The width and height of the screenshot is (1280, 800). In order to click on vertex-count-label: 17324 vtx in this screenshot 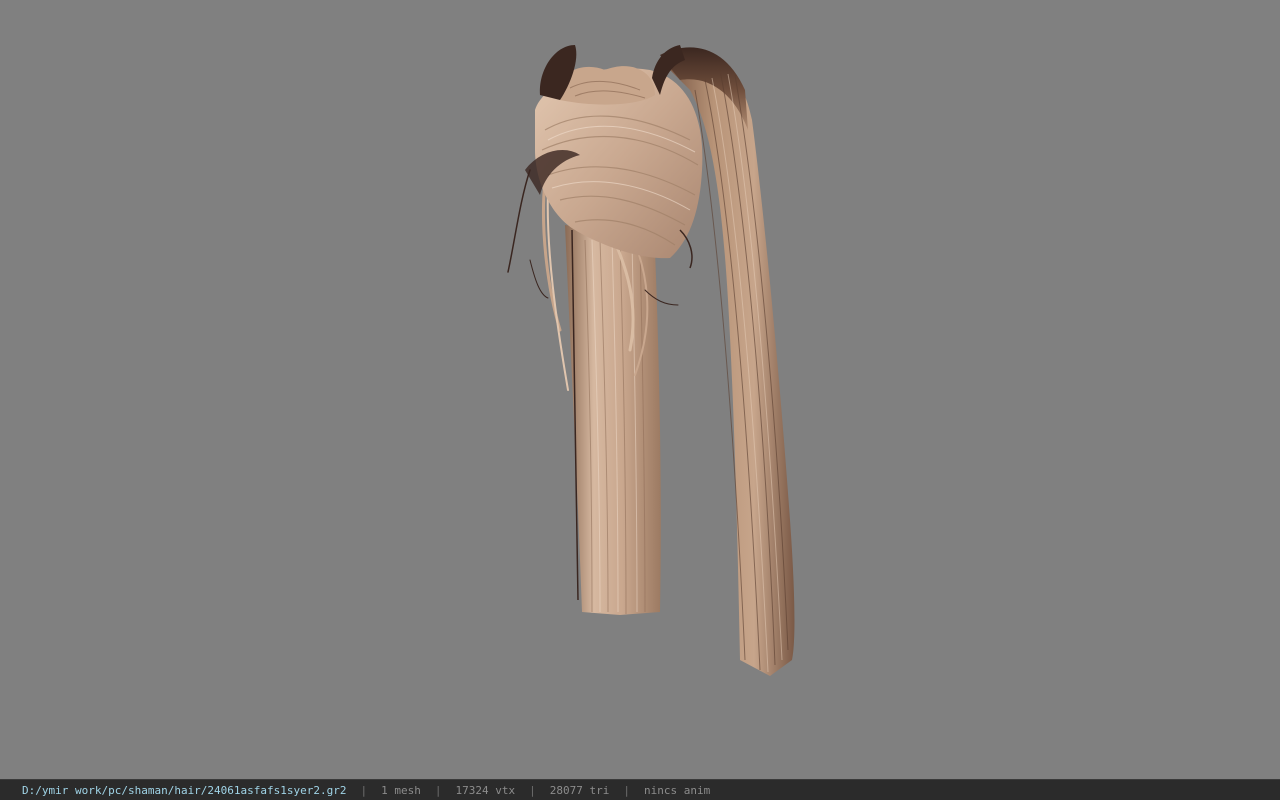, I will do `click(485, 790)`.